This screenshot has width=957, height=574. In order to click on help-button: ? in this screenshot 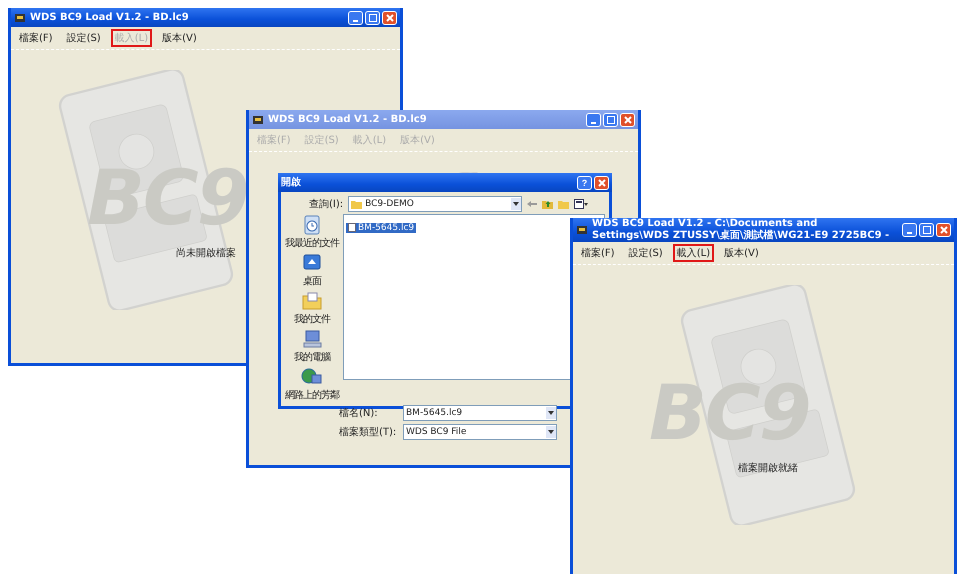, I will do `click(584, 183)`.